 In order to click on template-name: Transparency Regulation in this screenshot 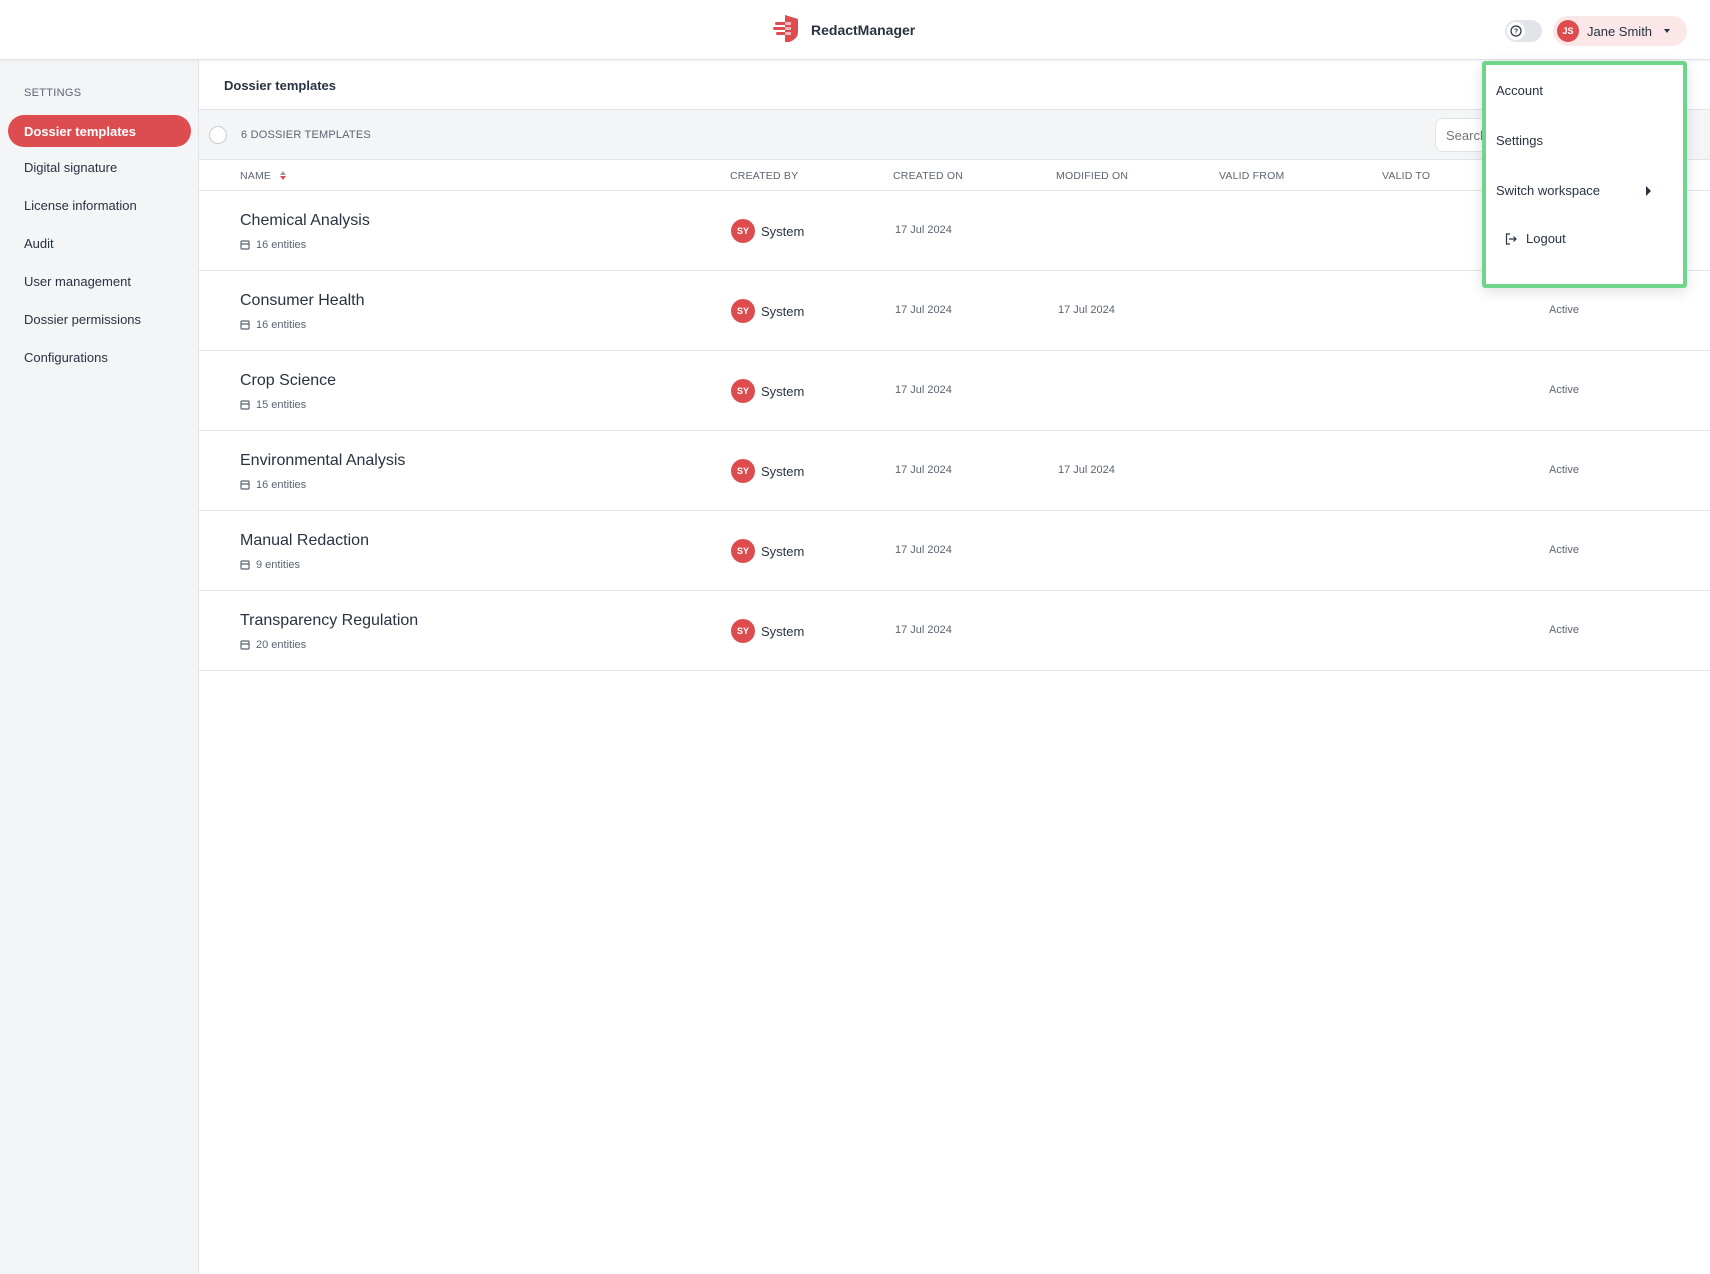, I will do `click(329, 620)`.